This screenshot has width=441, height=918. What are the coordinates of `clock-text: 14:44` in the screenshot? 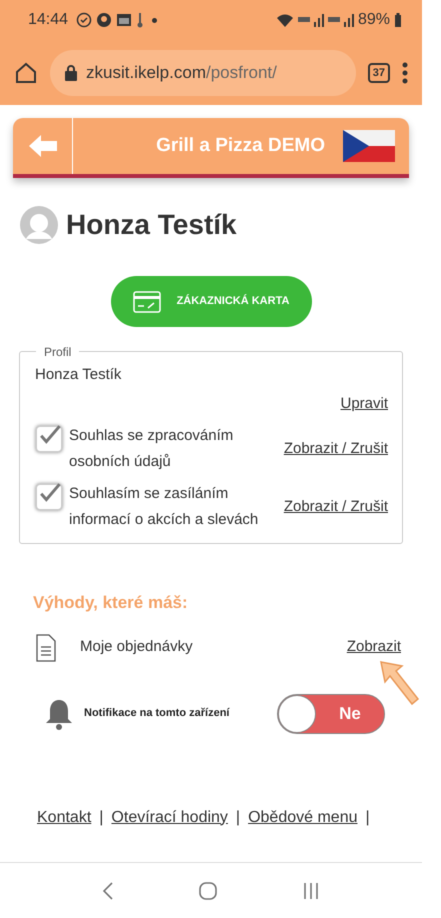 It's located at (48, 20).